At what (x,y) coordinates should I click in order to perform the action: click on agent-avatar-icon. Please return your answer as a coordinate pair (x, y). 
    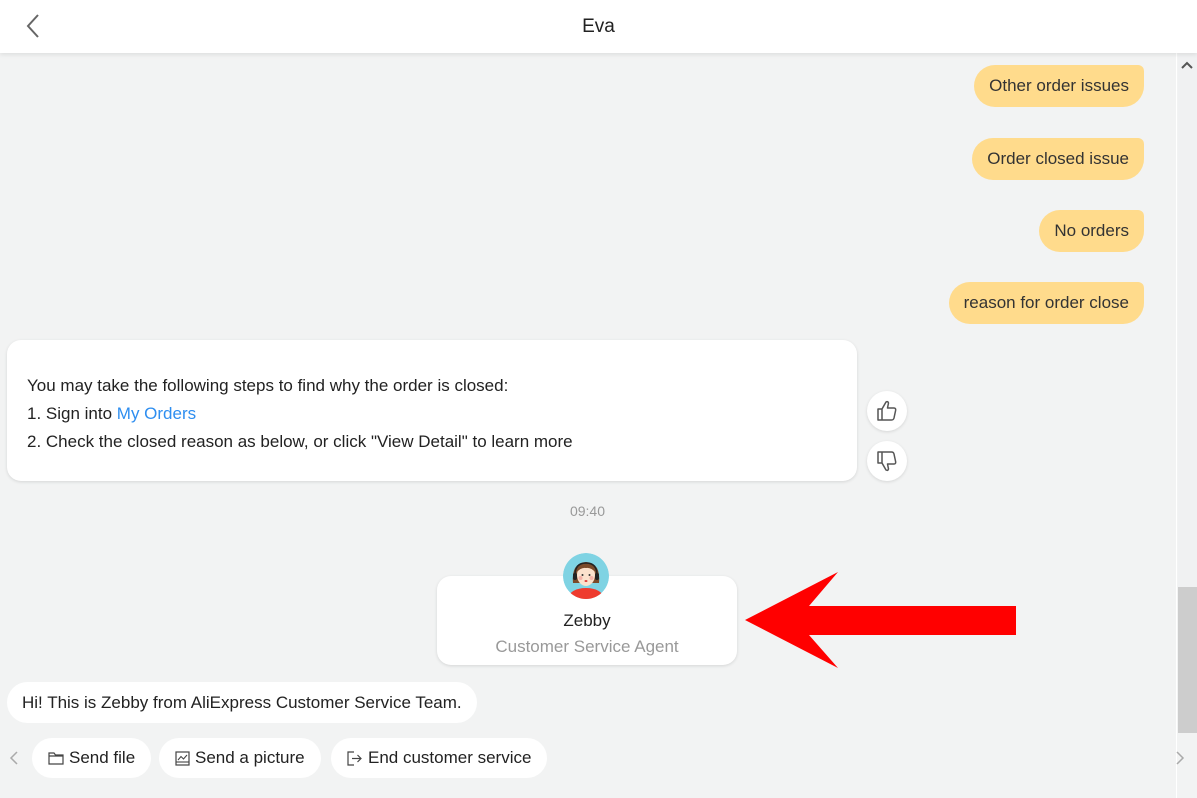
    Looking at the image, I should click on (586, 576).